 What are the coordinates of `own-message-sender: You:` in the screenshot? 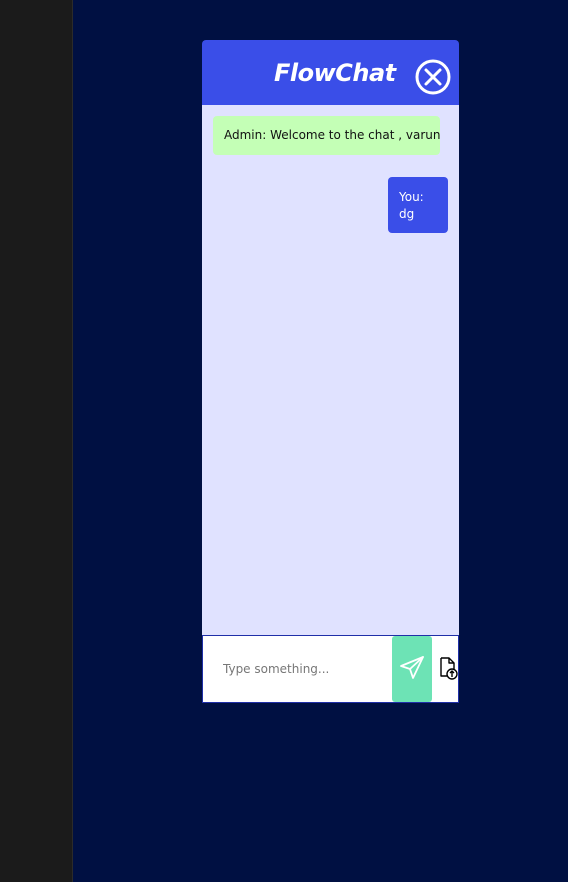 It's located at (411, 197).